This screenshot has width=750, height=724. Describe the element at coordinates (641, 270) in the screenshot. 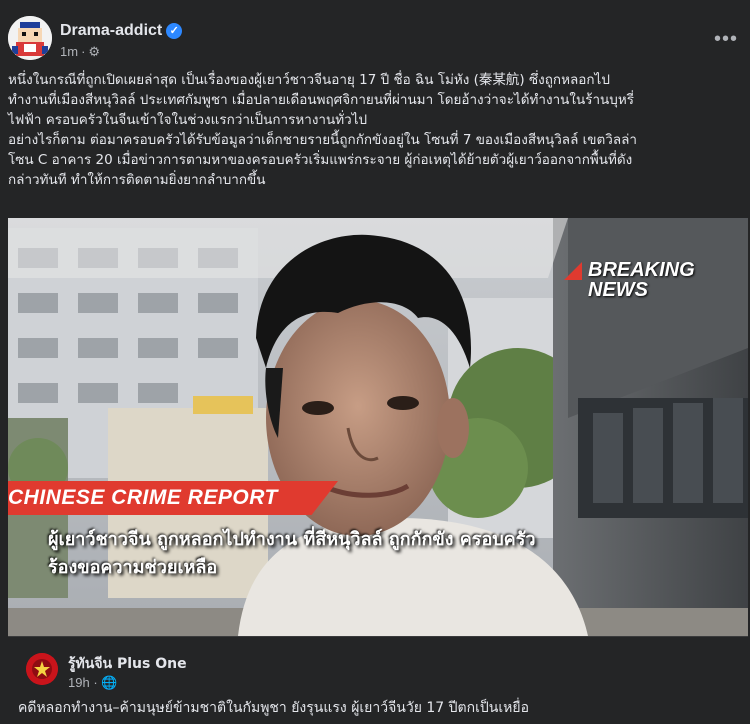

I see `breaking-line-1: BREAKING` at that location.